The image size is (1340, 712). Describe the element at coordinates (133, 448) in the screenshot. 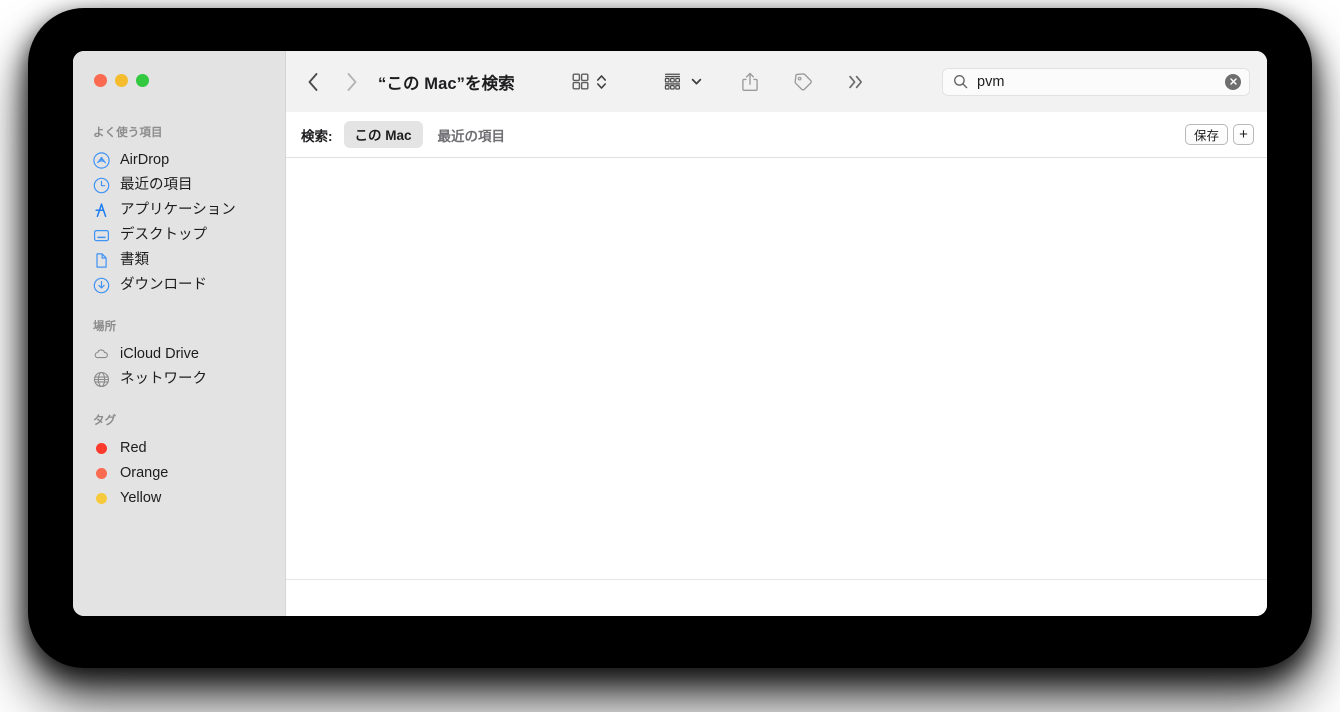

I see `sidebar-item-label: Red` at that location.